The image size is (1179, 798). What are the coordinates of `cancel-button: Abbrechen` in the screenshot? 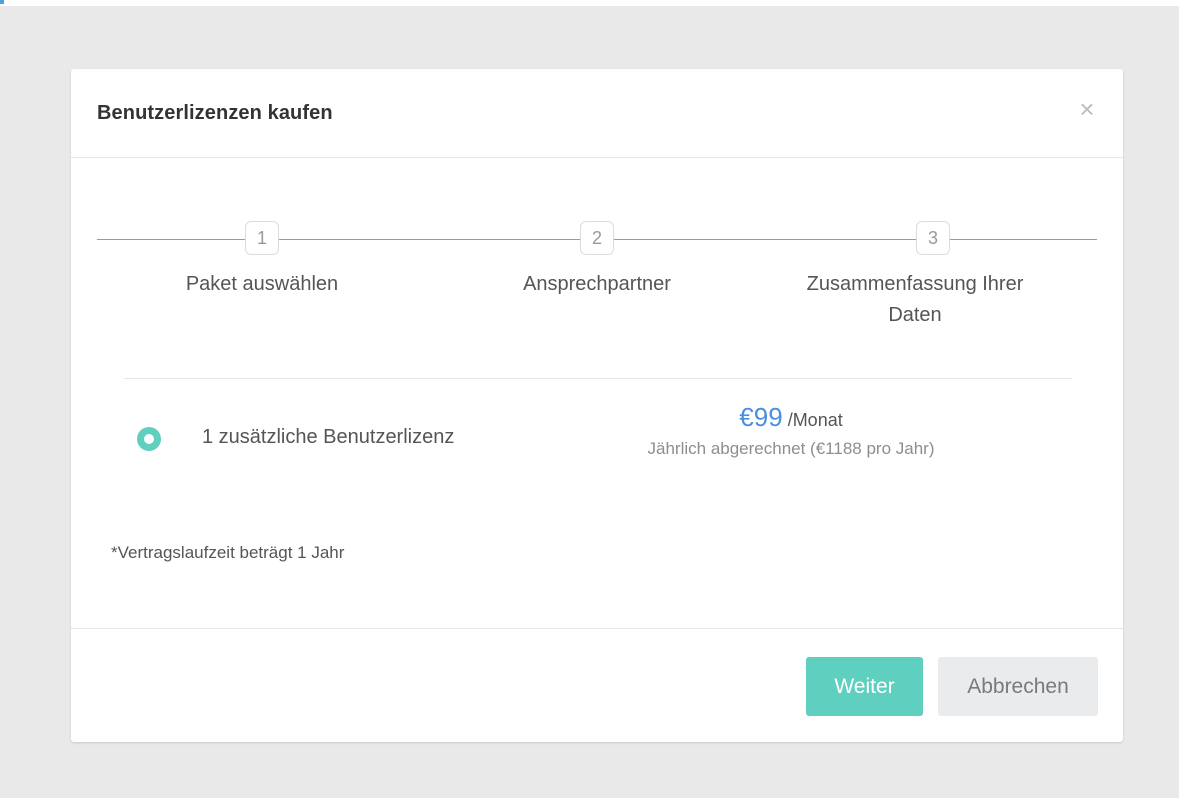 It's located at (1018, 686).